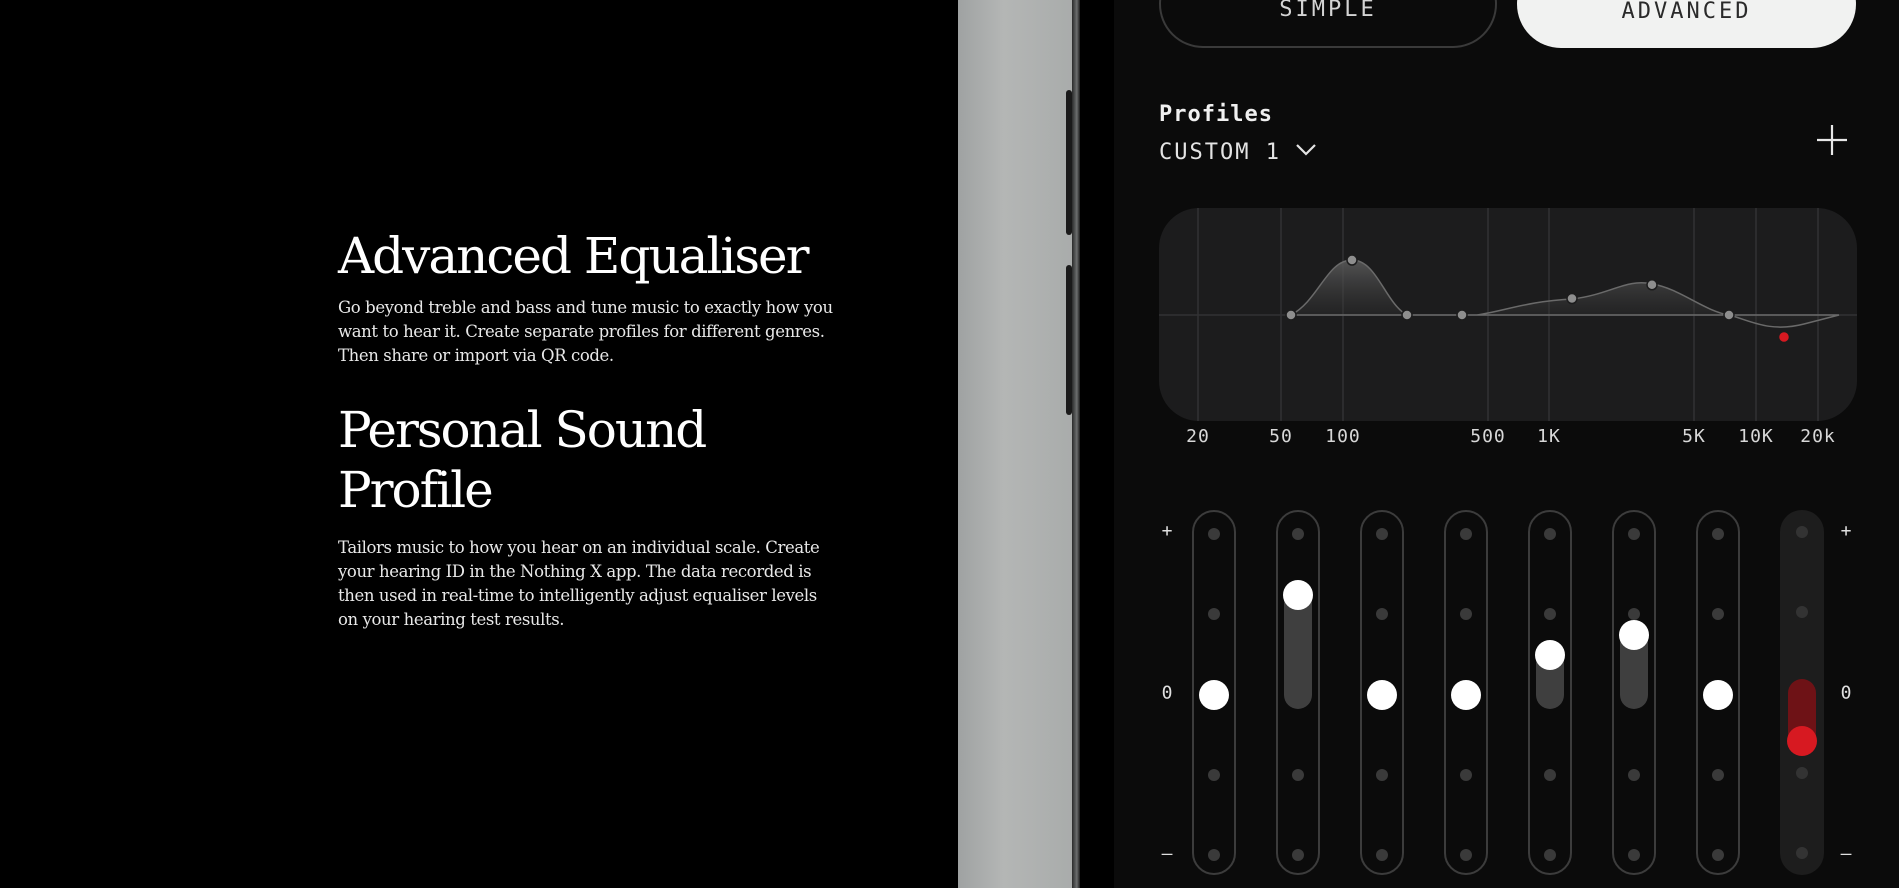 The image size is (1899, 888). What do you see at coordinates (1167, 854) in the screenshot?
I see `scale-minus-left: –` at bounding box center [1167, 854].